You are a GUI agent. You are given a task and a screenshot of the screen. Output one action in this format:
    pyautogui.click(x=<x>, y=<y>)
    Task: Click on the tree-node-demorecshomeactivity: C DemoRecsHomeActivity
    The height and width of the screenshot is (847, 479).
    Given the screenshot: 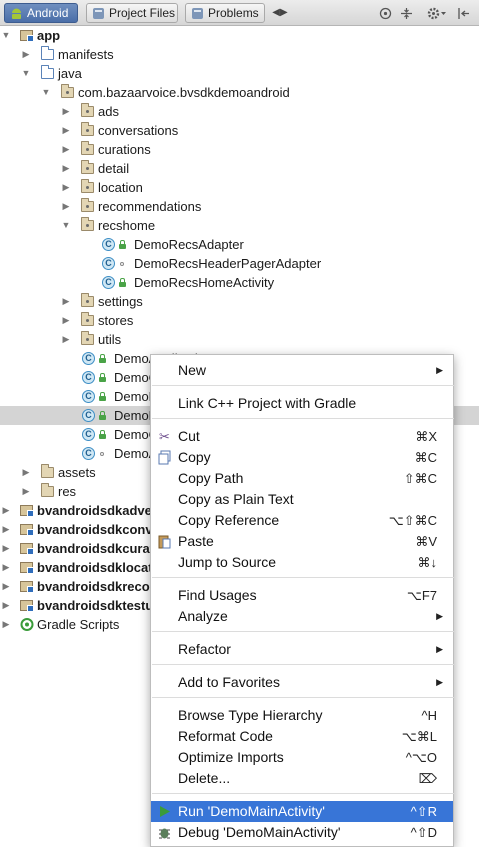 What is the action you would take?
    pyautogui.click(x=239, y=282)
    